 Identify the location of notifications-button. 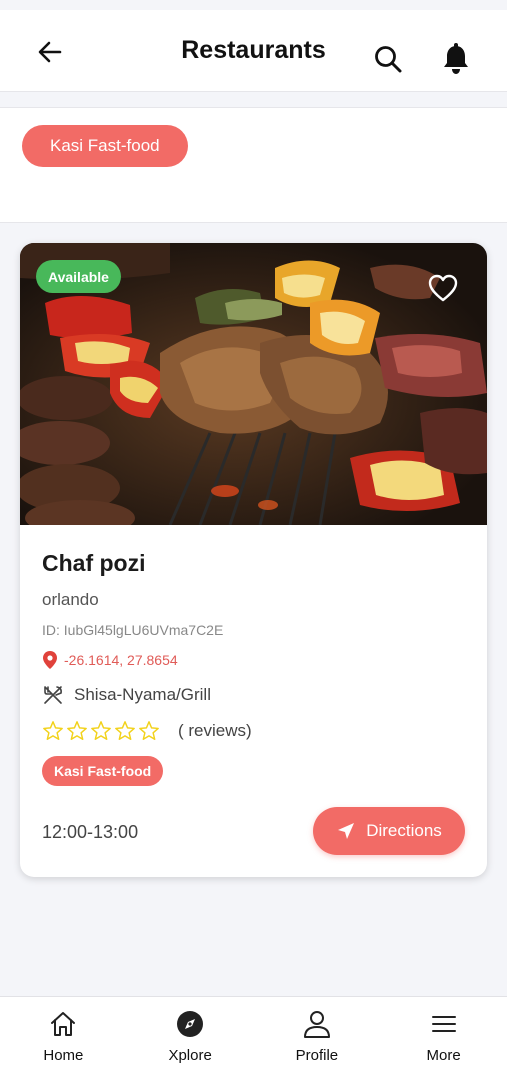
(456, 59).